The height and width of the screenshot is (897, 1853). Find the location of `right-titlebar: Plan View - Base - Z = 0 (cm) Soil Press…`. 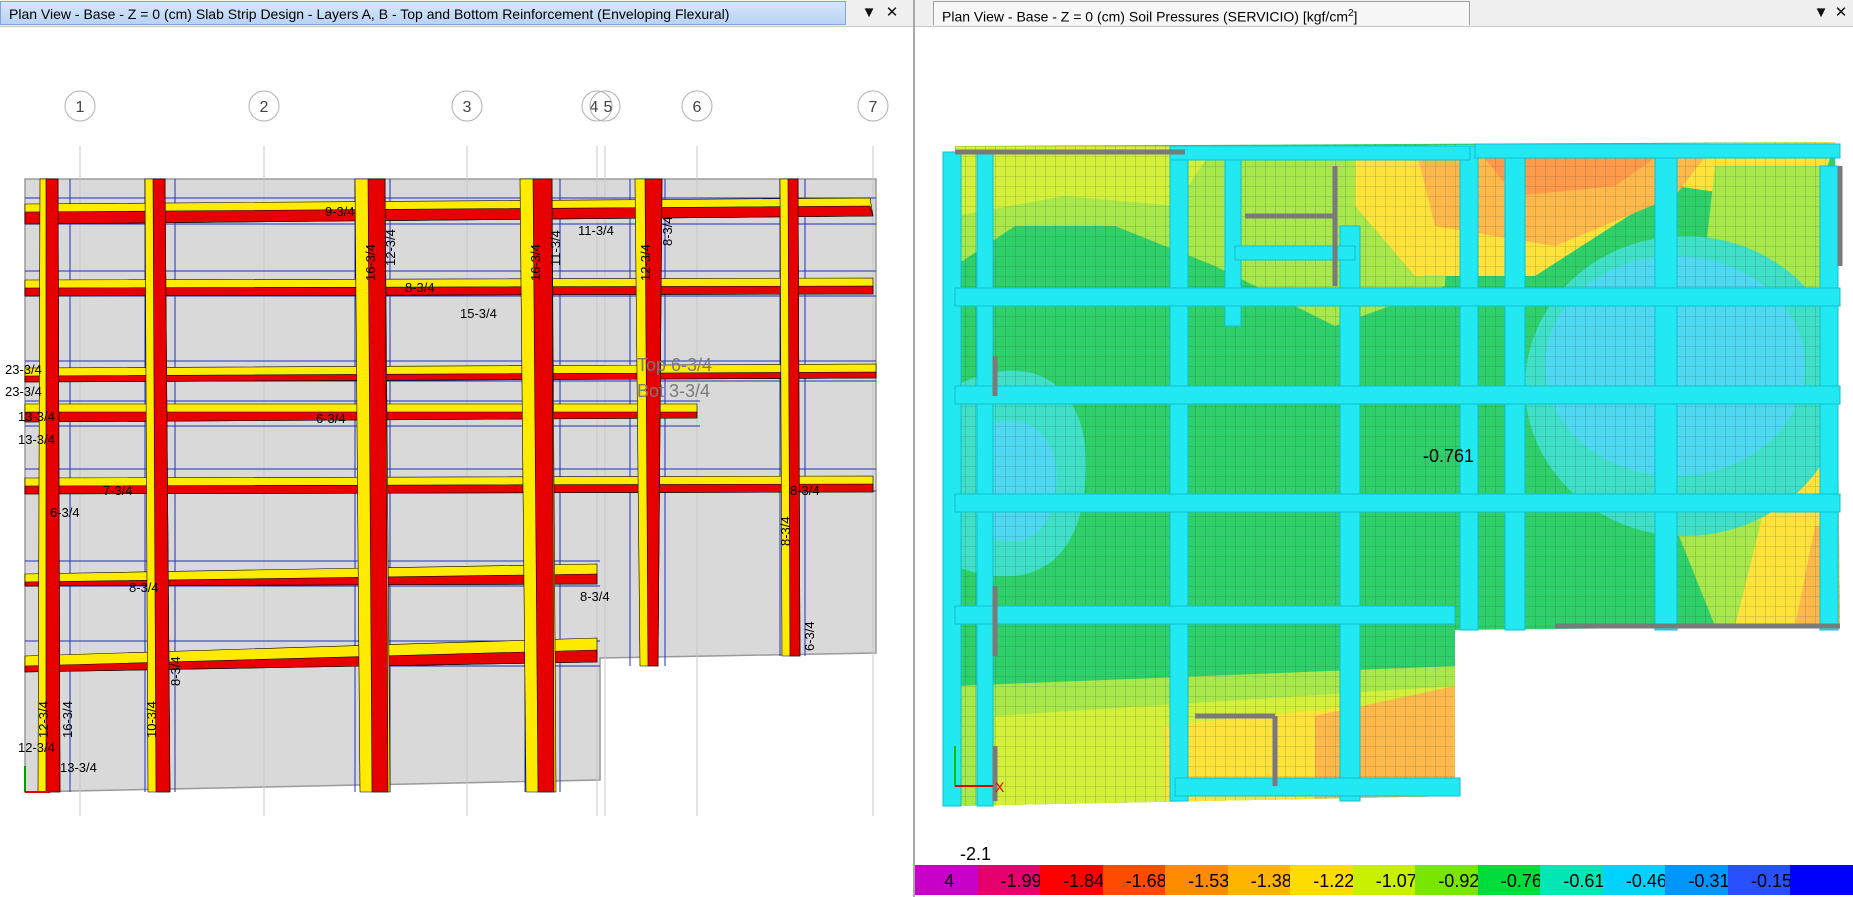

right-titlebar: Plan View - Base - Z = 0 (cm) Soil Press… is located at coordinates (1384, 13).